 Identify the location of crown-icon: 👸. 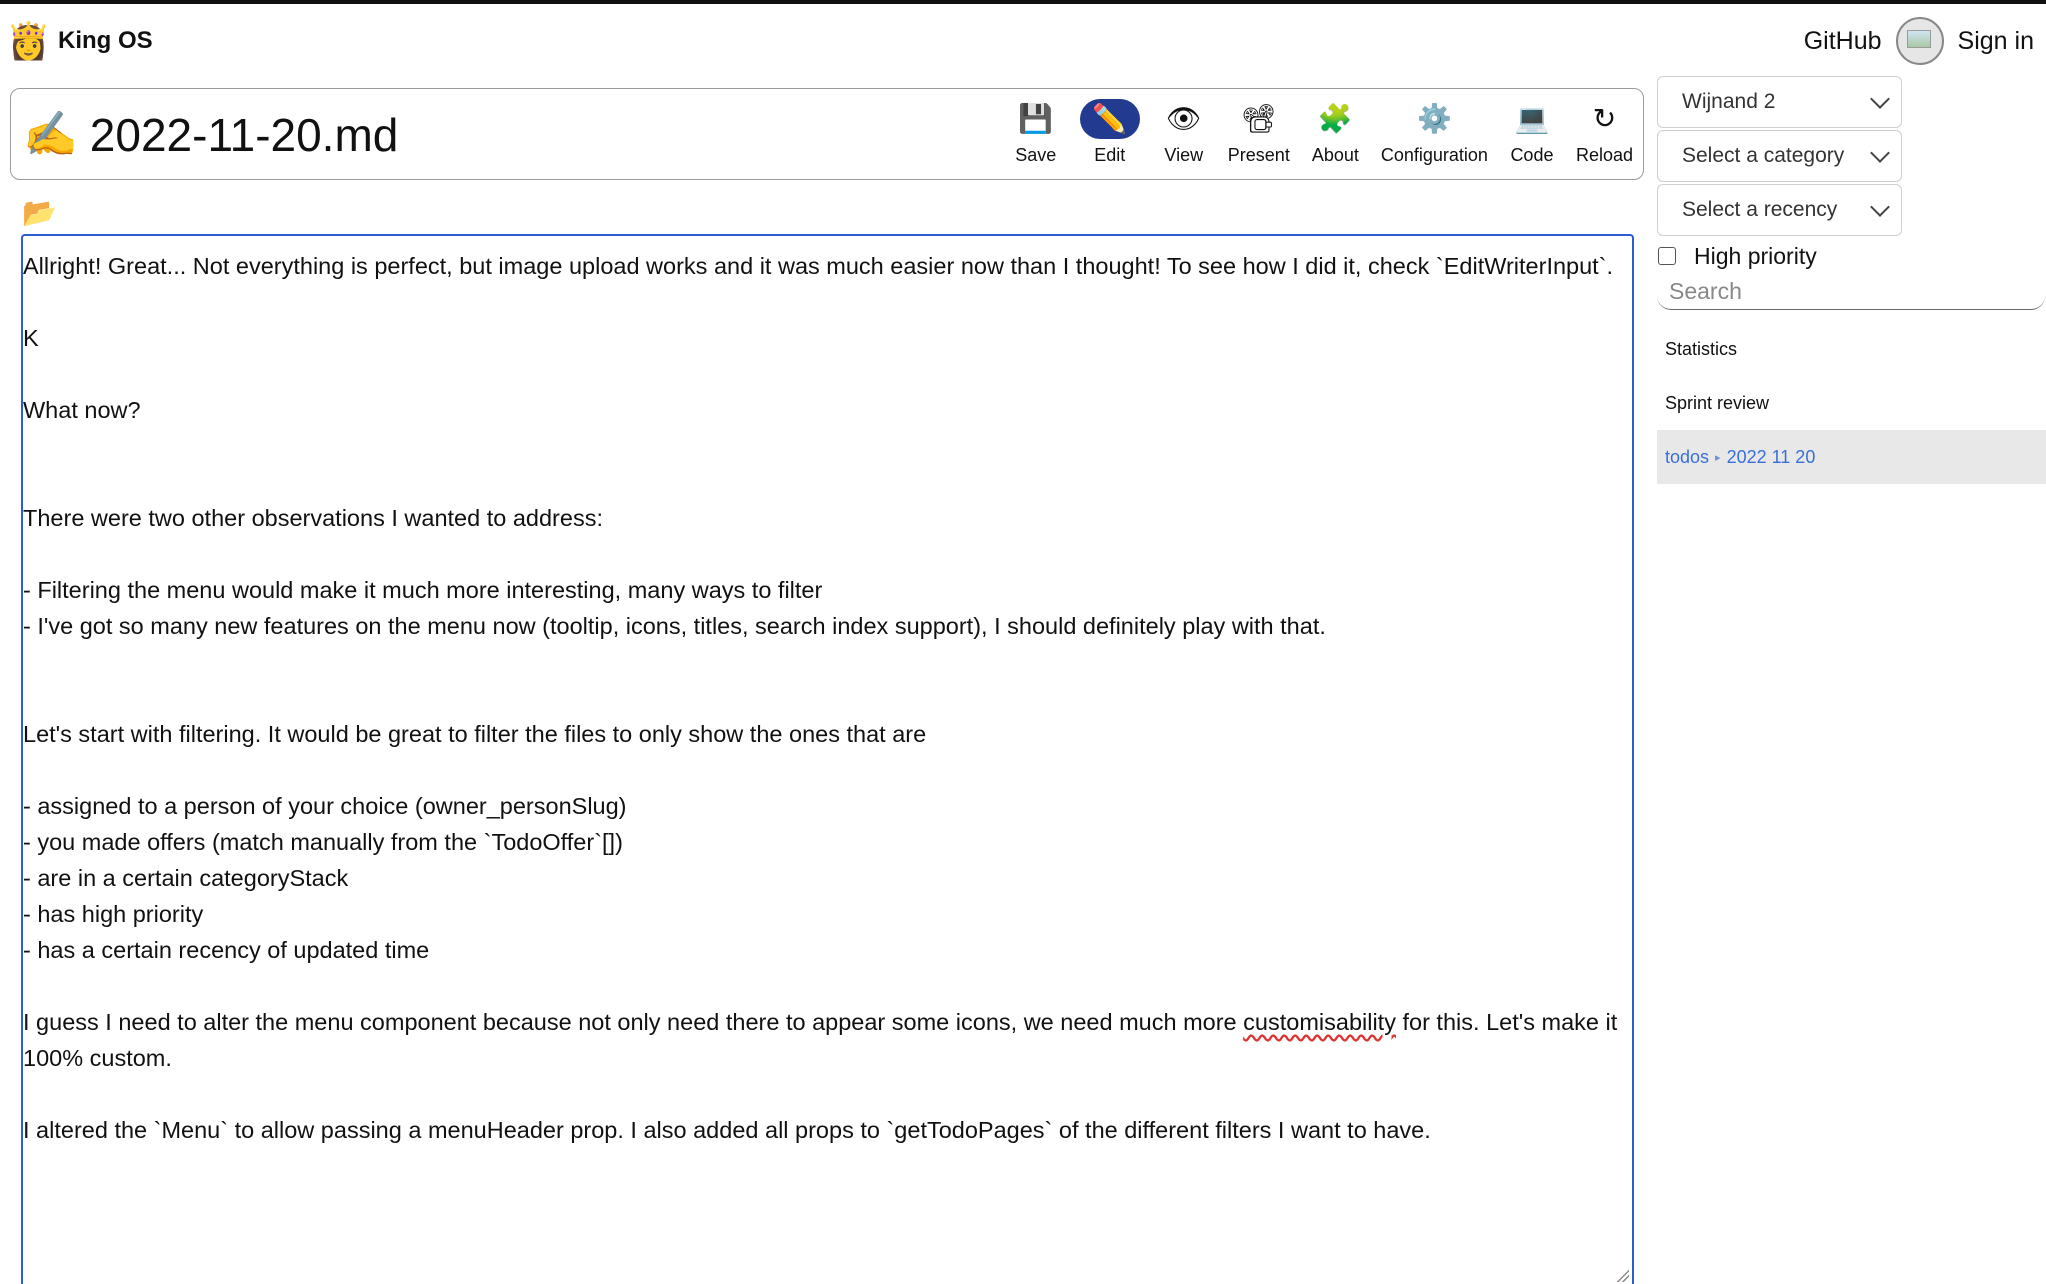
(28, 40).